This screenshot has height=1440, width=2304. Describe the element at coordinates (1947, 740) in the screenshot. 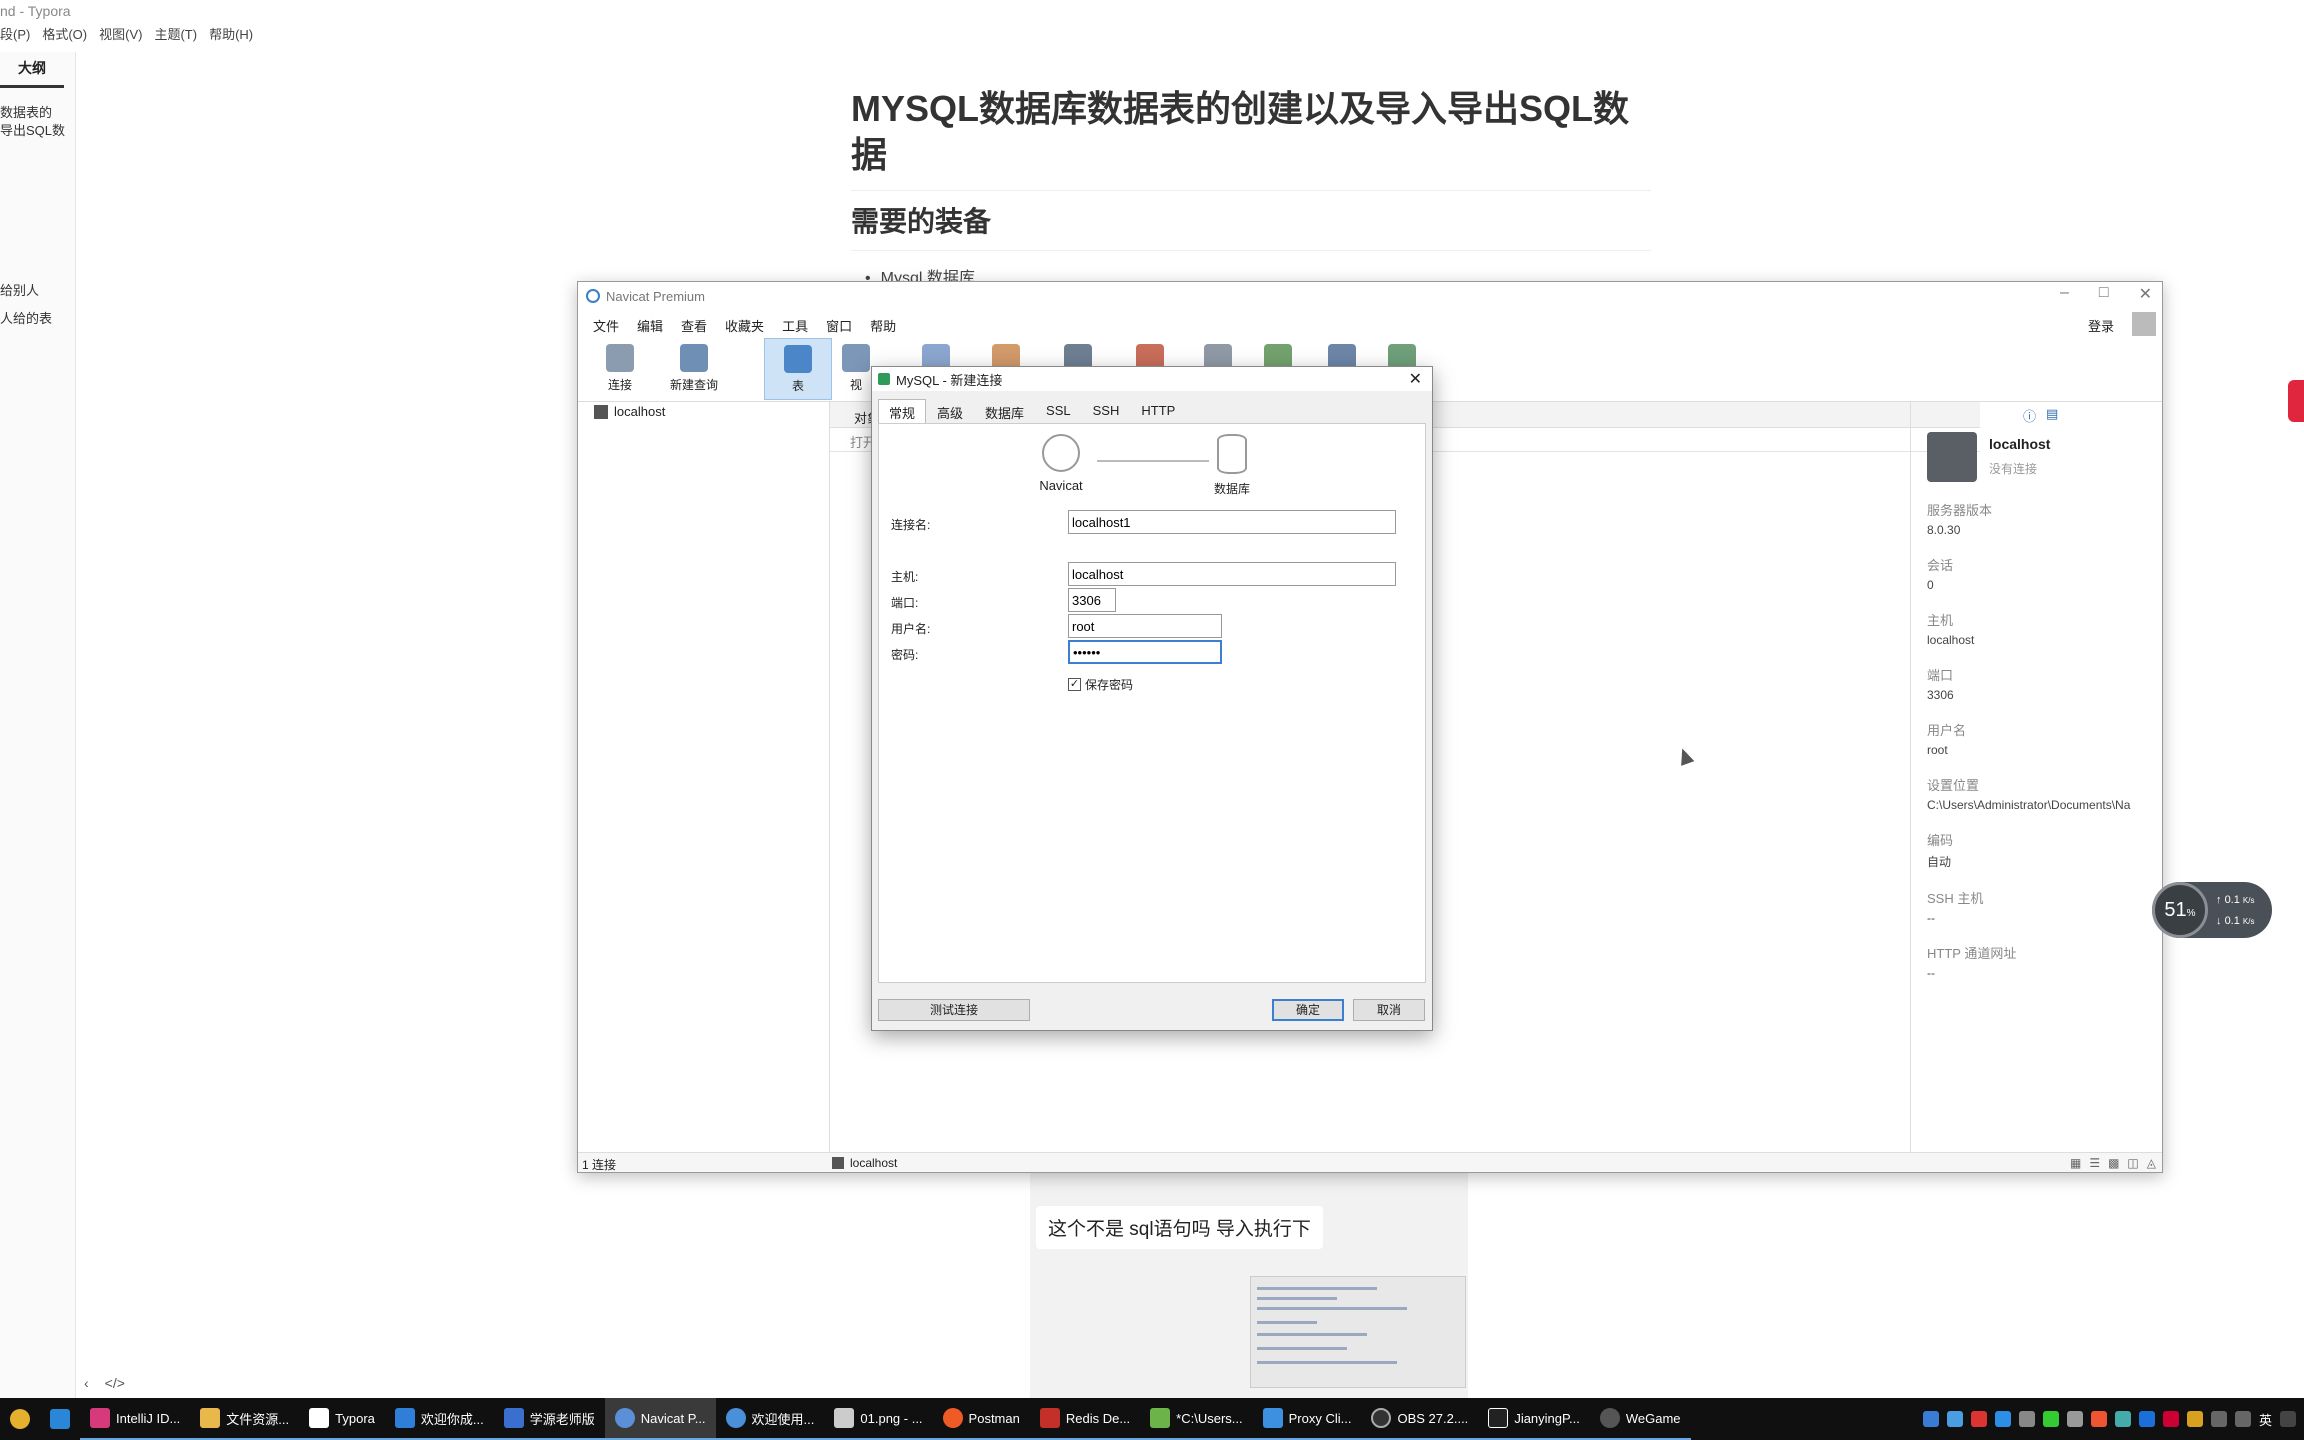

I see `info-field: 用户名 root` at that location.